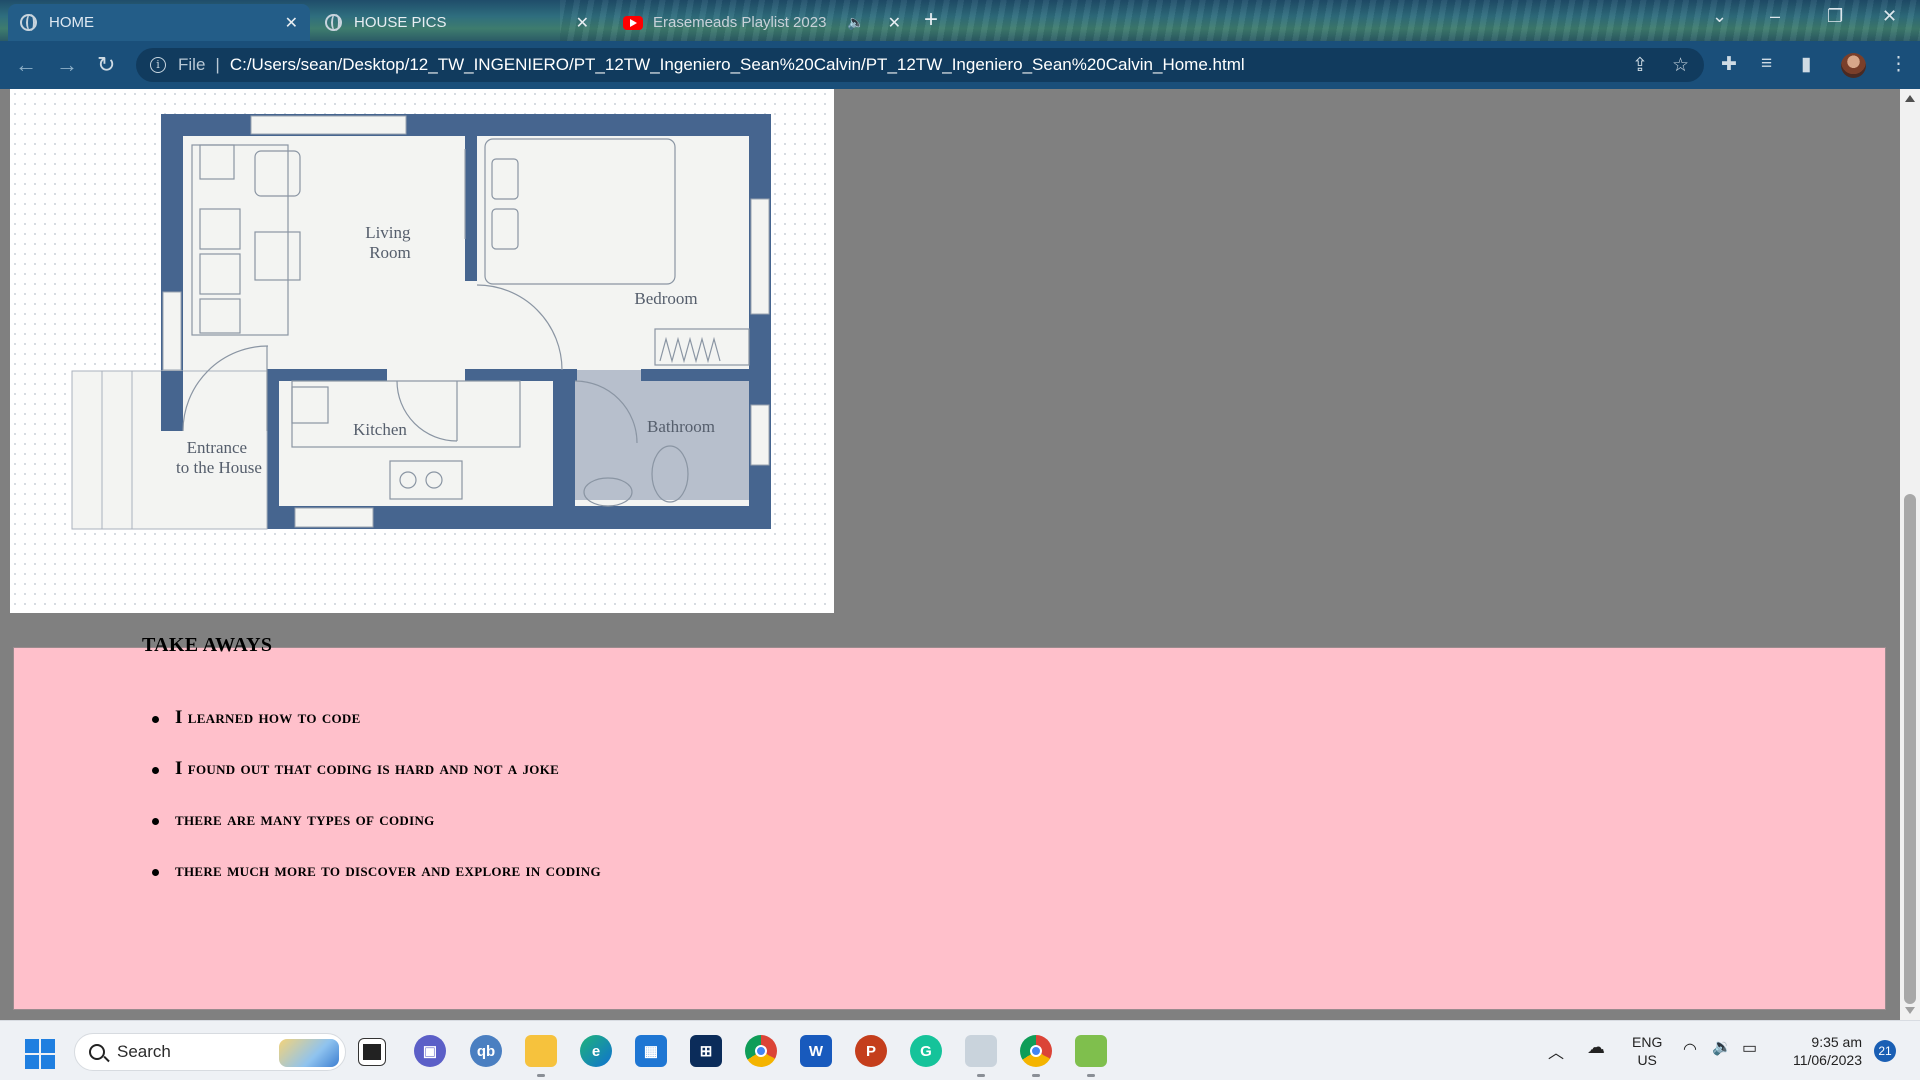 The image size is (1920, 1080). I want to click on audio-playing-icon: 🔈, so click(855, 22).